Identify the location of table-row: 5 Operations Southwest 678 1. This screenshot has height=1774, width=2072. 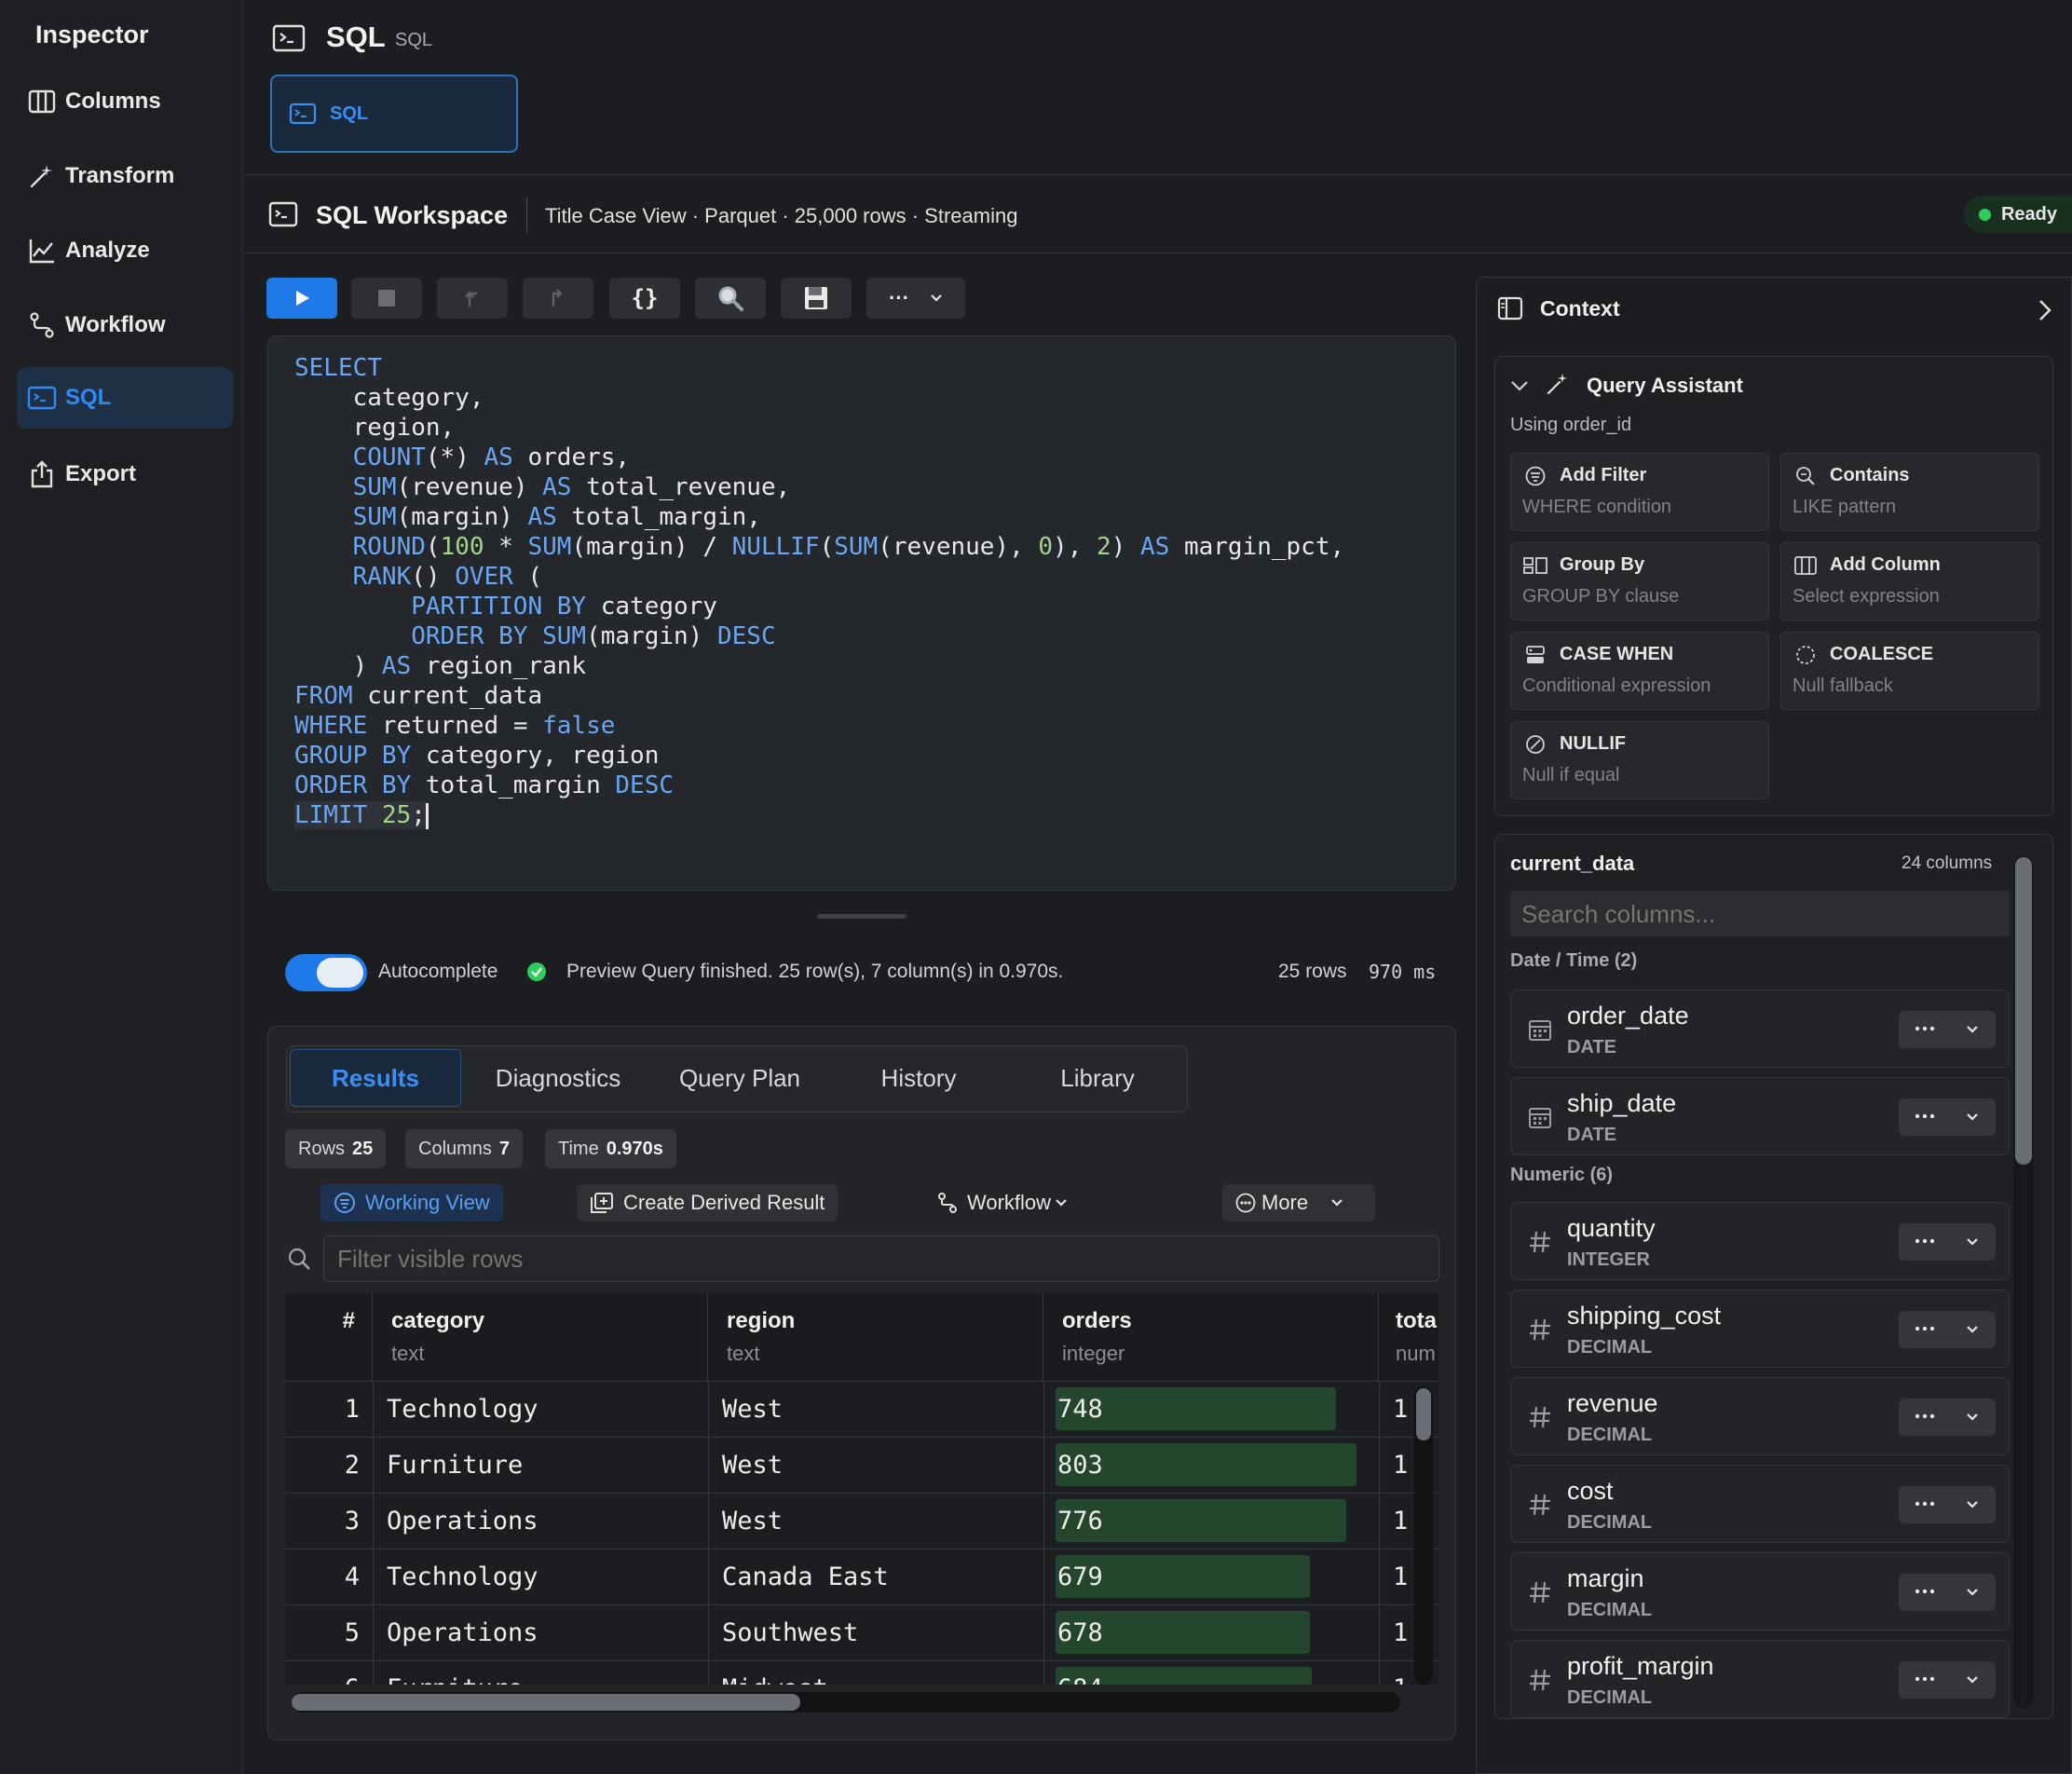
(861, 1633).